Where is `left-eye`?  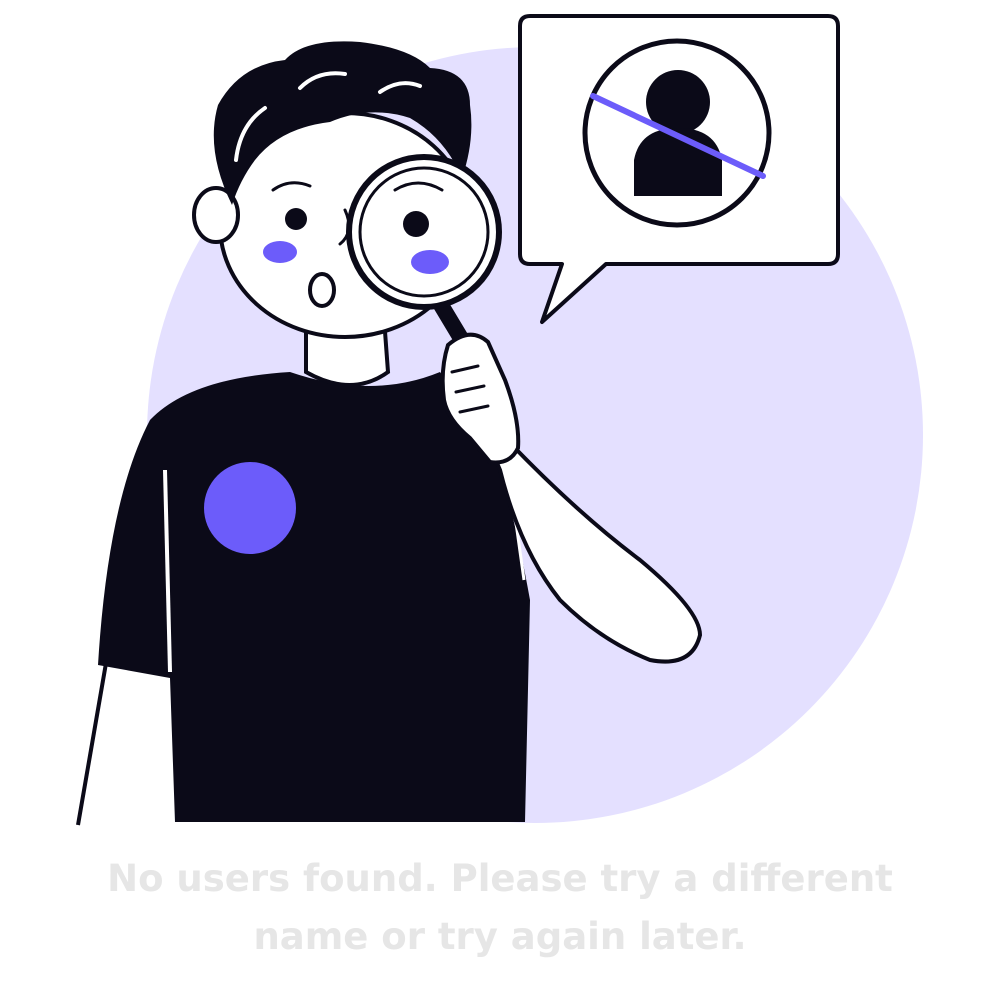 left-eye is located at coordinates (296, 219).